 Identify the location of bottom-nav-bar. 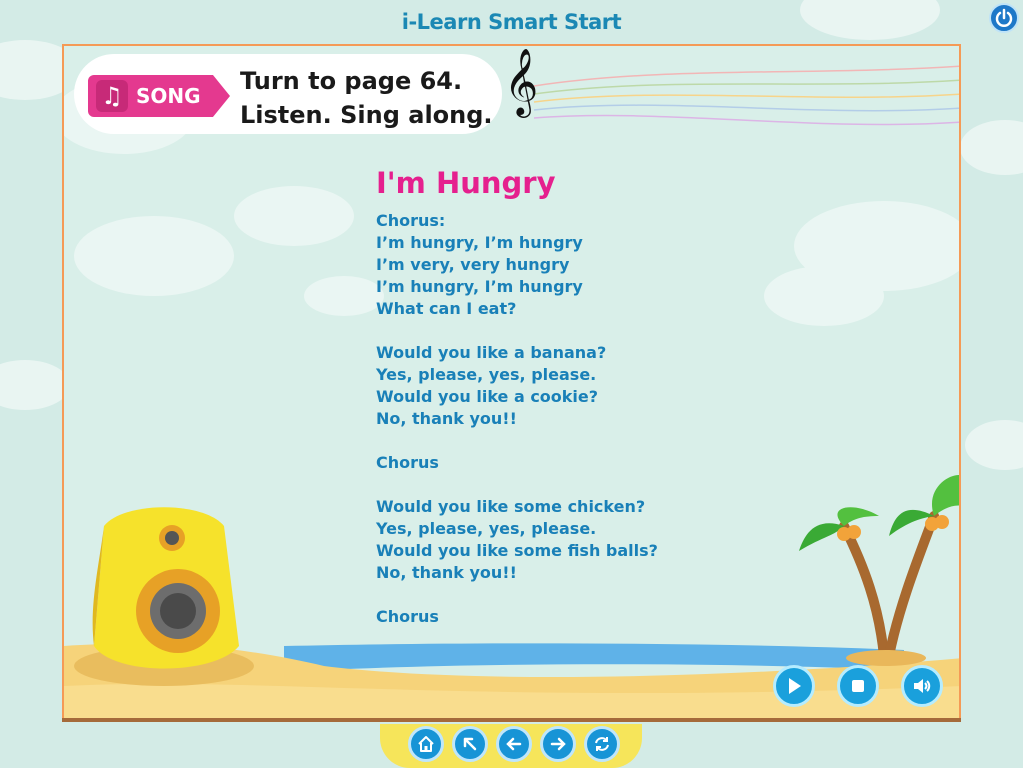
(511, 746).